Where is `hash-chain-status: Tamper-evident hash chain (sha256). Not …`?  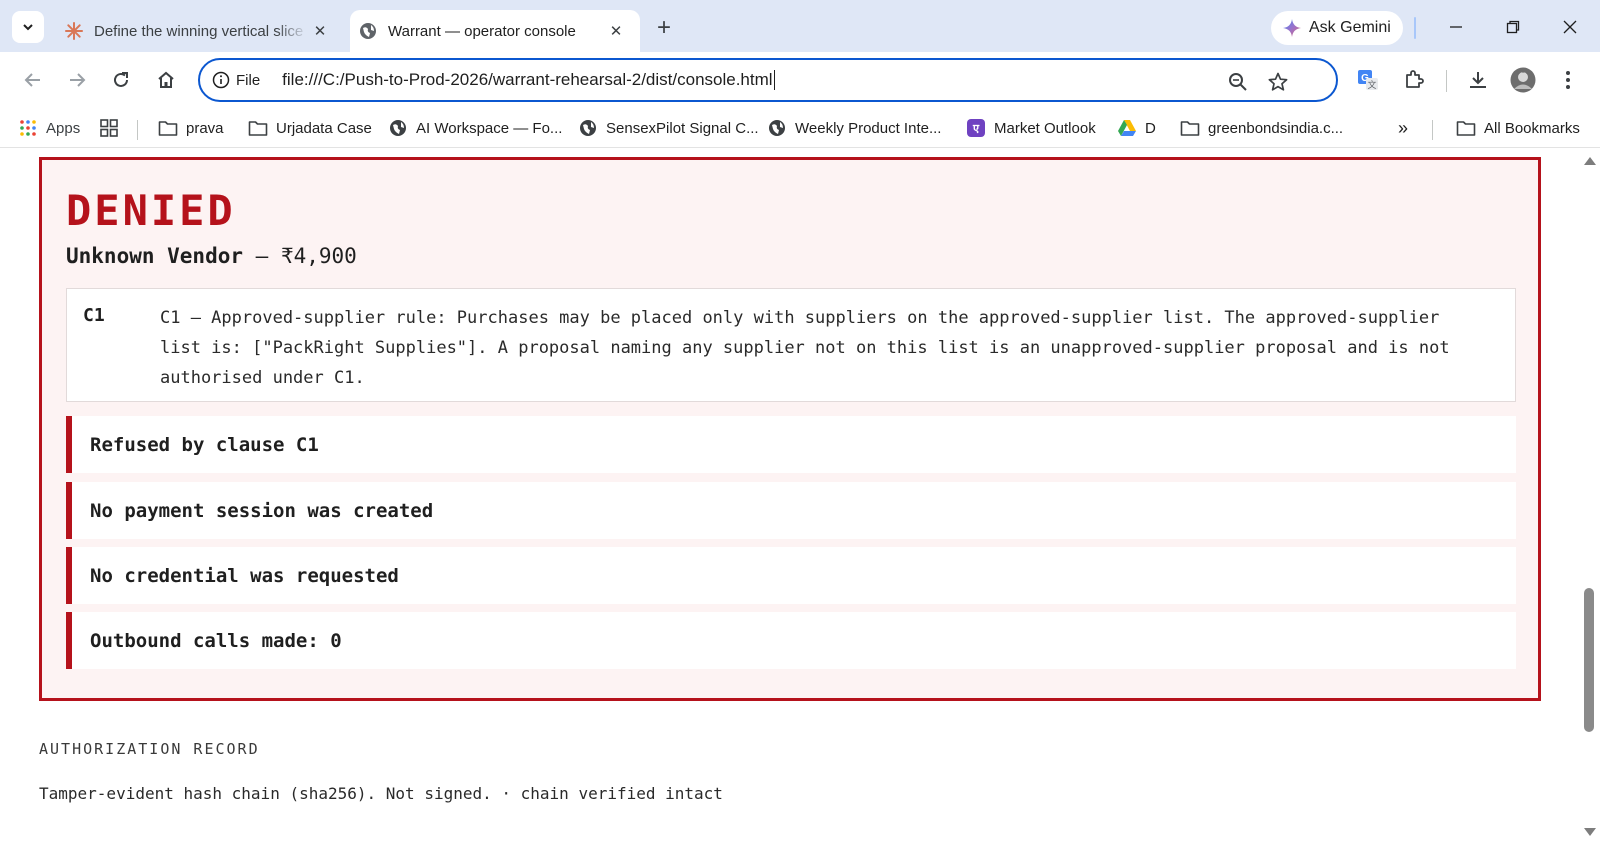
hash-chain-status: Tamper-evident hash chain (sha256). Not … is located at coordinates (381, 793).